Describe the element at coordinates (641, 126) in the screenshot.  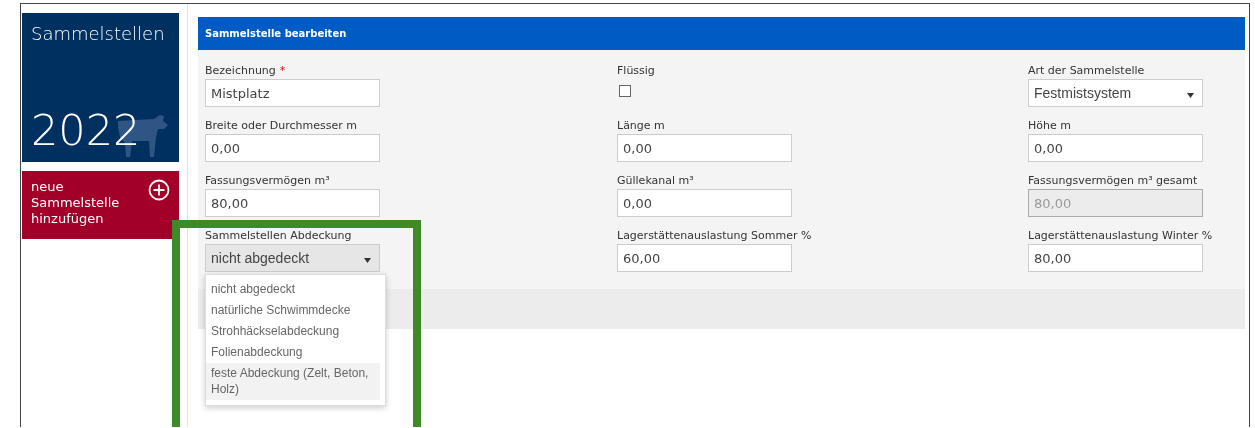
I see `field-label: Länge m` at that location.